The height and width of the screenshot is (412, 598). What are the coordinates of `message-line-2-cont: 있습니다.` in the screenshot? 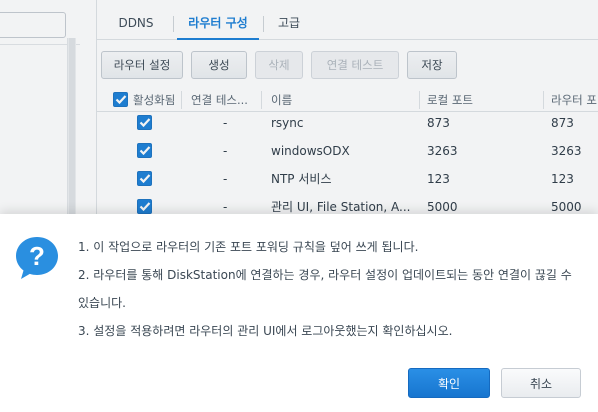 It's located at (102, 303).